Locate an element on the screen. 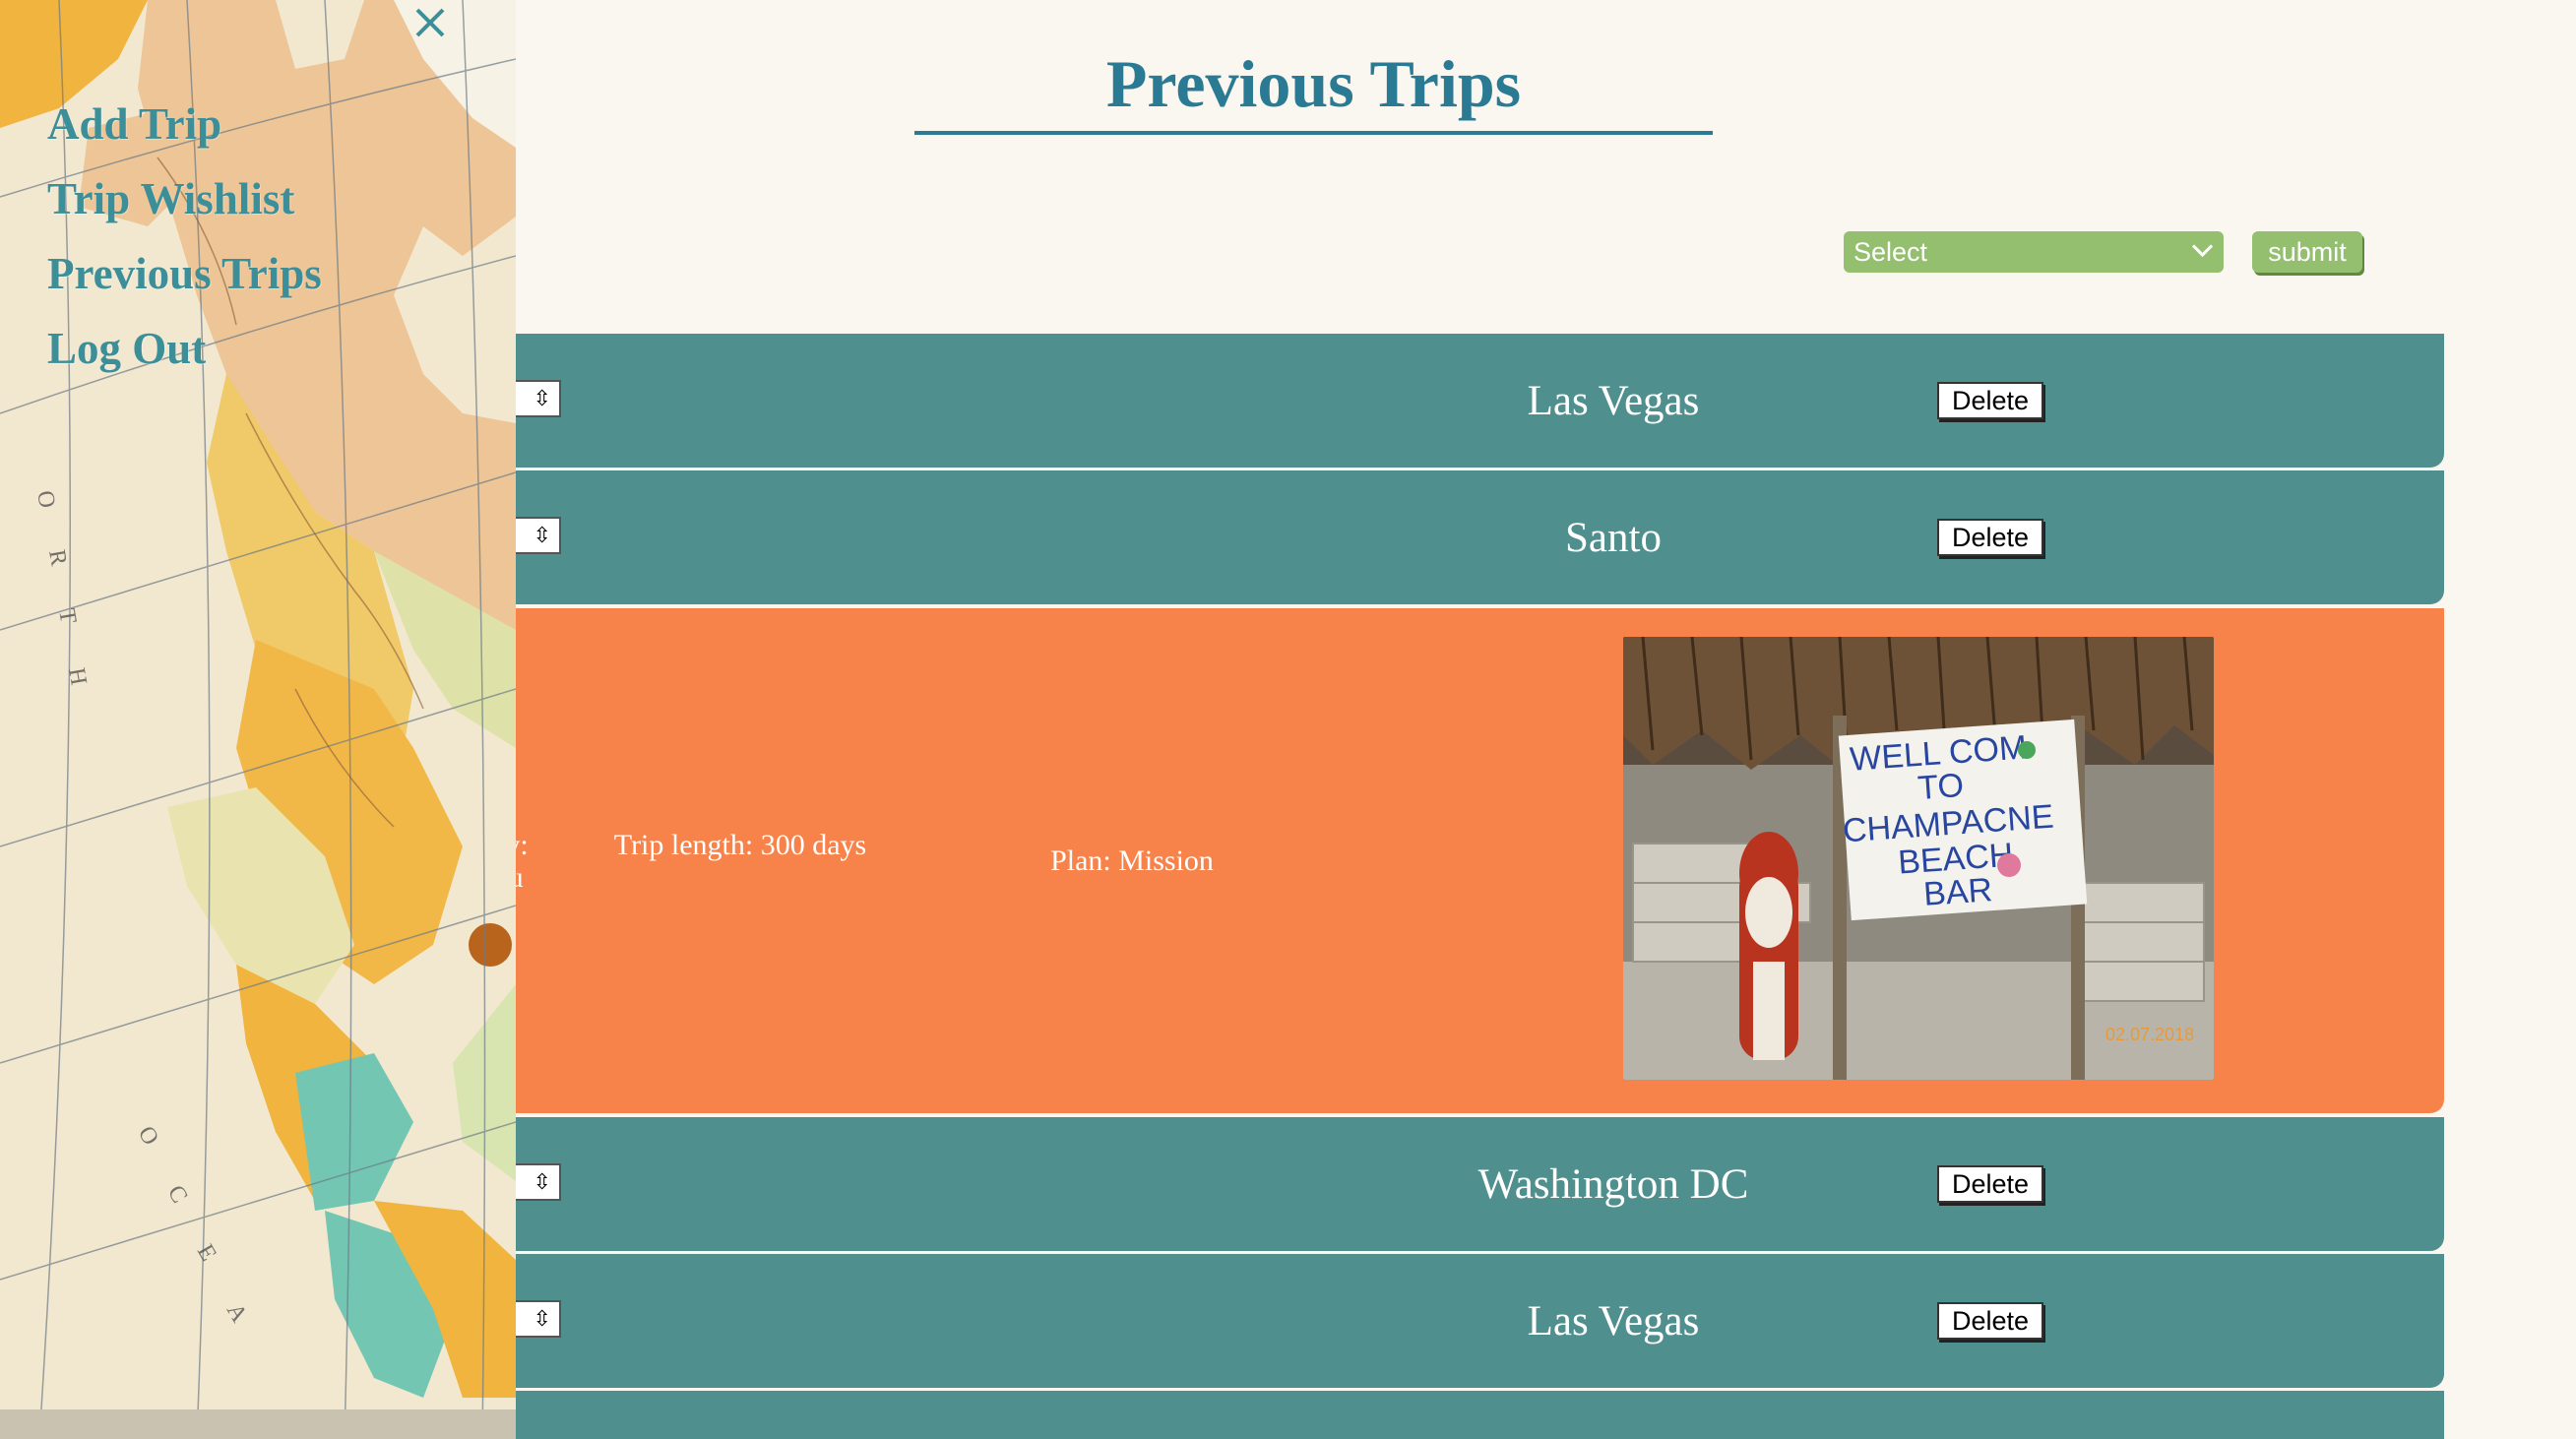 The height and width of the screenshot is (1439, 2576). sidebar-item-add-trip: Add Trip is located at coordinates (134, 124).